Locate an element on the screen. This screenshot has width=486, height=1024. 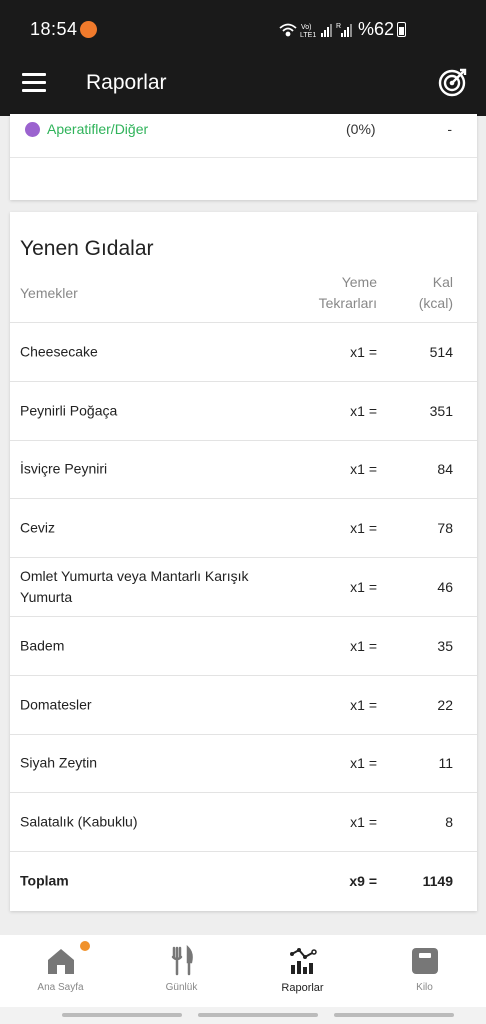
food-row: Domatesler x1 = 22 is located at coordinates (243, 705).